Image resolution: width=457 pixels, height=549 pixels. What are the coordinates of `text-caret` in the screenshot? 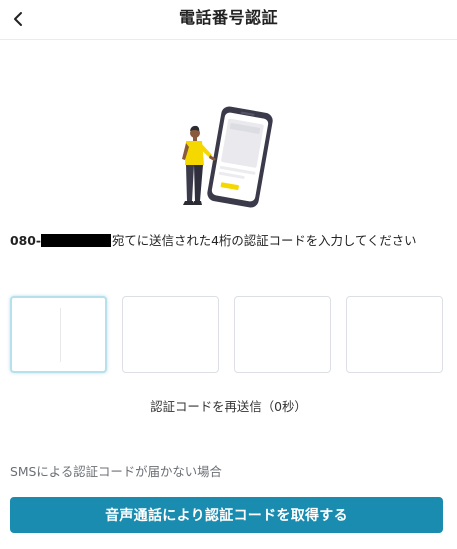 It's located at (60, 335).